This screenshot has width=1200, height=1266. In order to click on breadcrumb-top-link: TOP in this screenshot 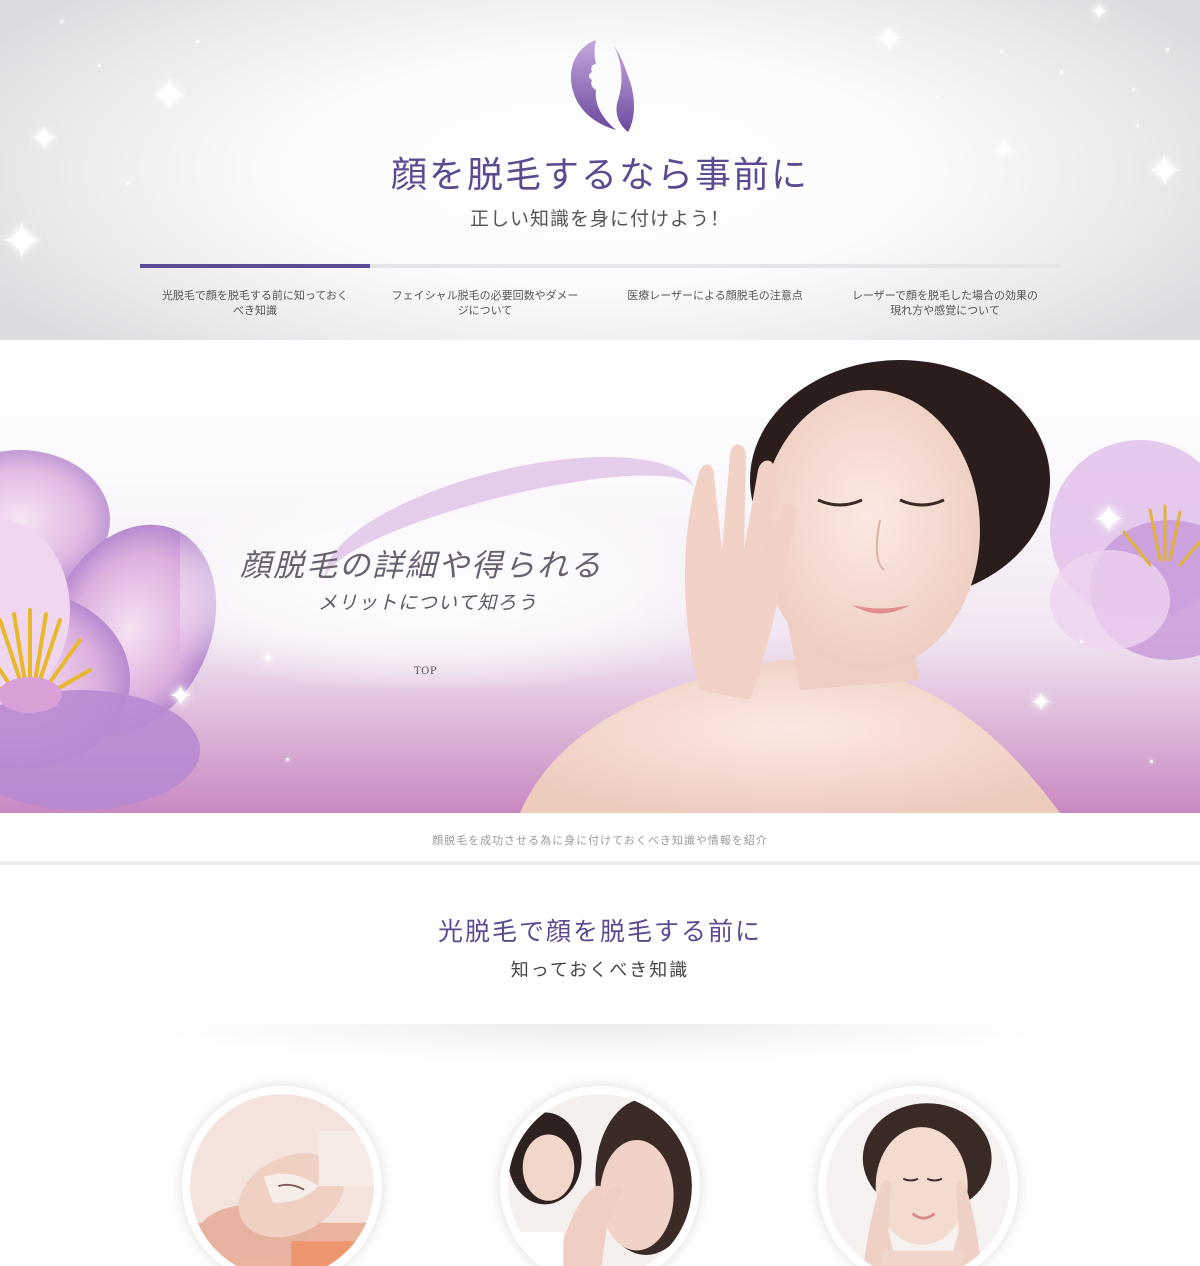, I will do `click(425, 671)`.